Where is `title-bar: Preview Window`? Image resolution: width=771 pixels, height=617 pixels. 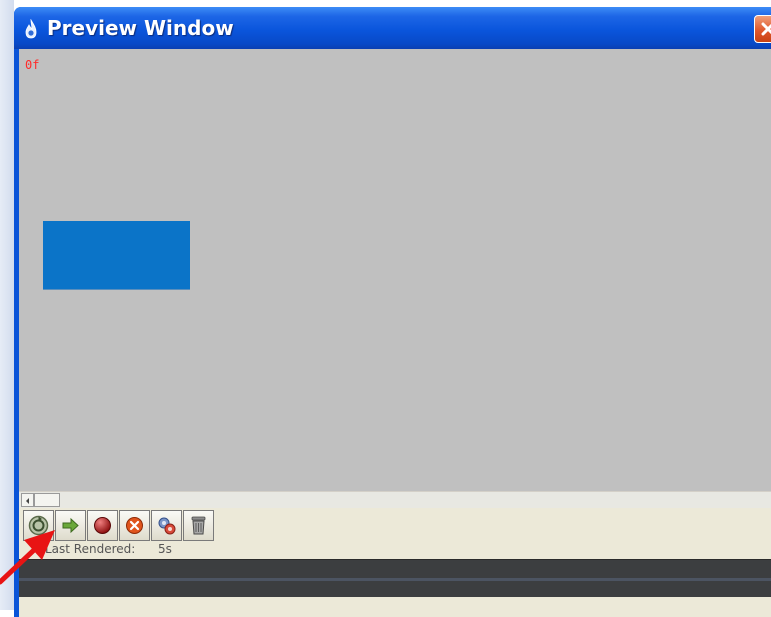 title-bar: Preview Window is located at coordinates (392, 28).